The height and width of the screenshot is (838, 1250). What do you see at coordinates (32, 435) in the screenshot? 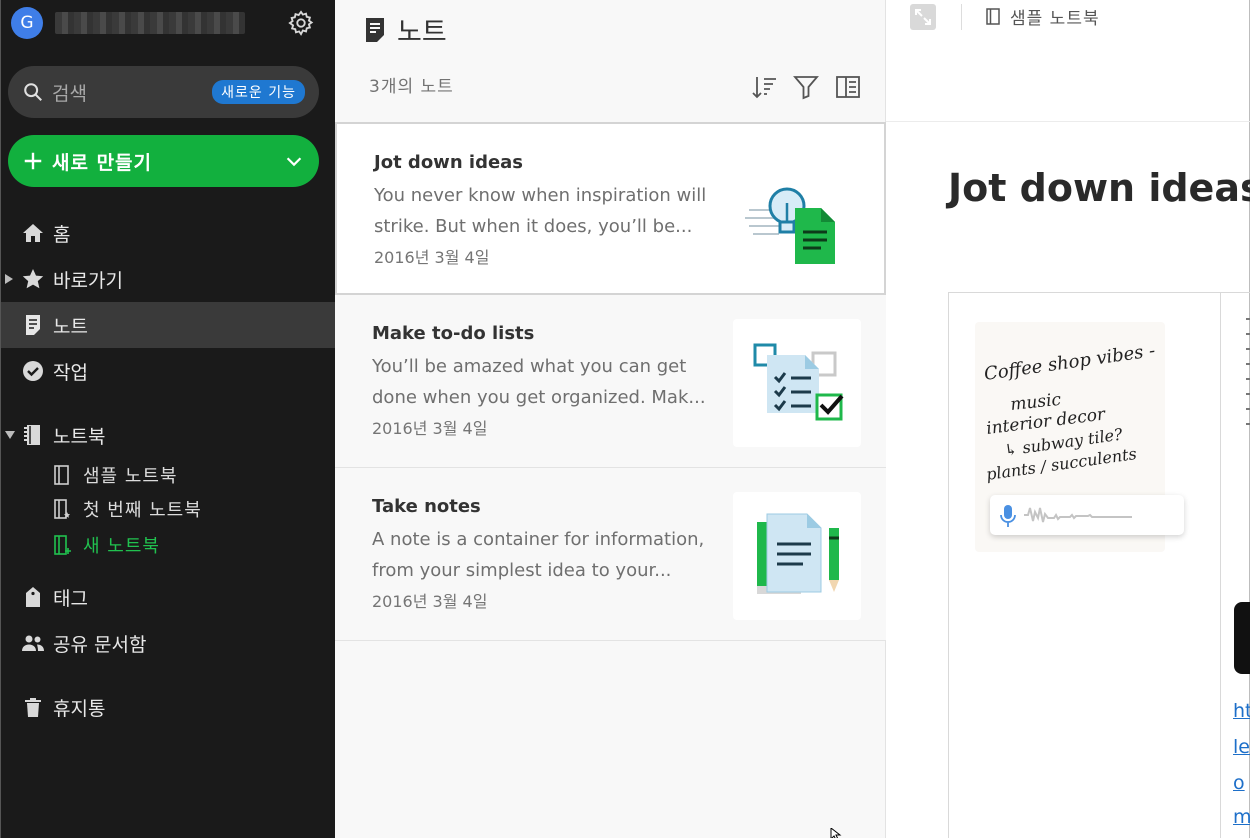
I see `notebook-icon` at bounding box center [32, 435].